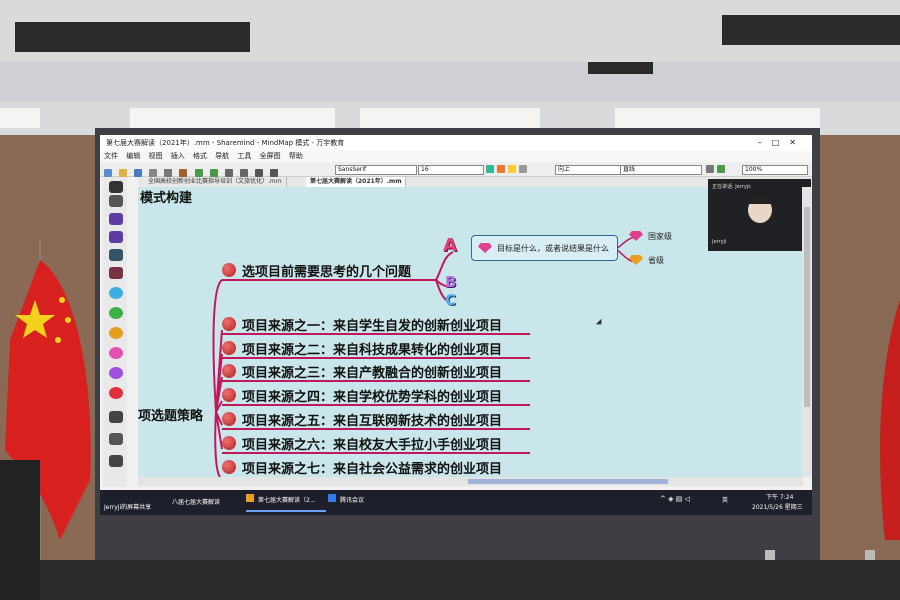  What do you see at coordinates (553, 248) in the screenshot?
I see `goal-text: 目标是什么，或者说结果是什么` at bounding box center [553, 248].